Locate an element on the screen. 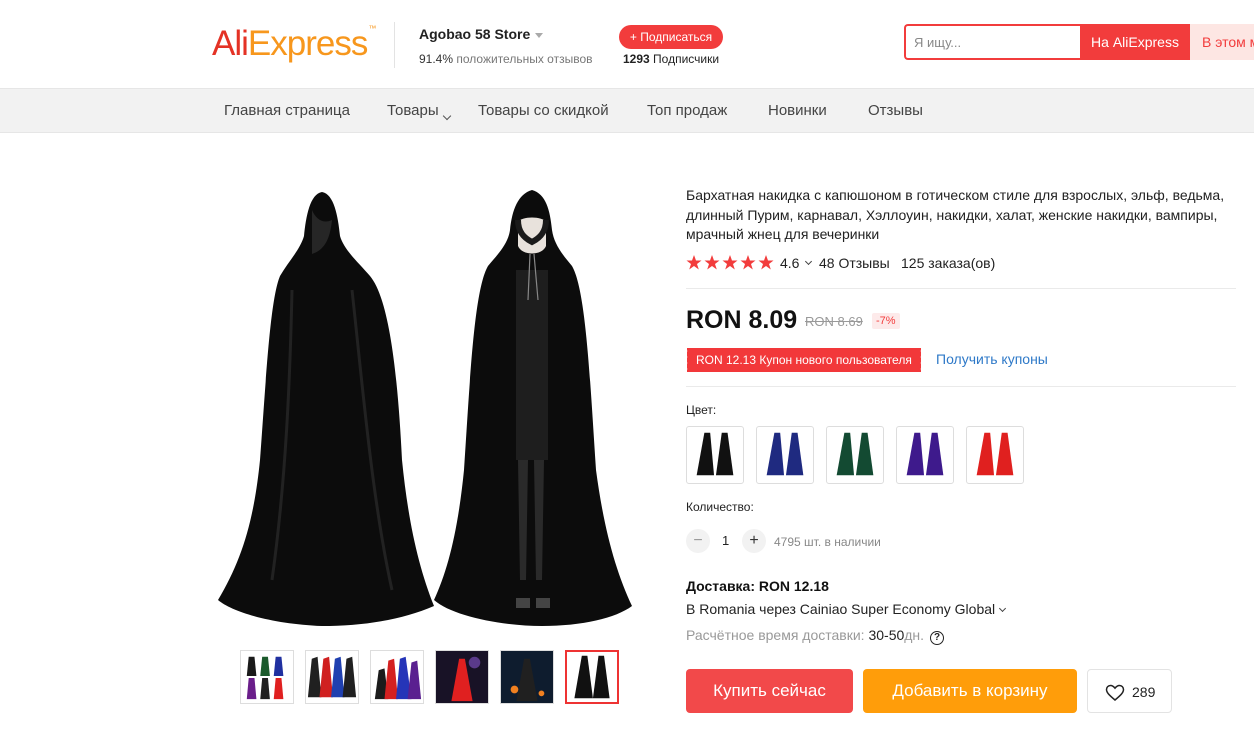 The width and height of the screenshot is (1254, 732). nav-item-label: Главная страница is located at coordinates (287, 110).